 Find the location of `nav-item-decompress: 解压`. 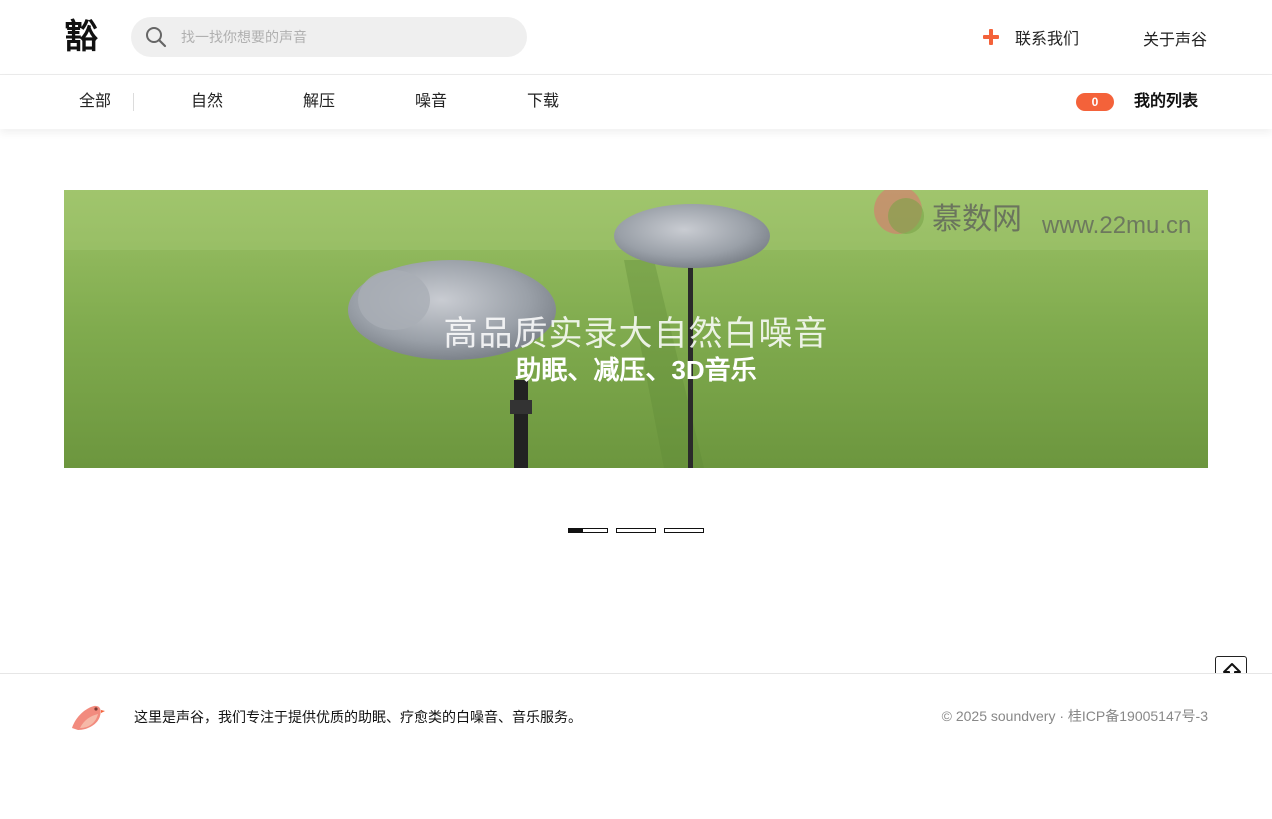

nav-item-decompress: 解压 is located at coordinates (319, 102).